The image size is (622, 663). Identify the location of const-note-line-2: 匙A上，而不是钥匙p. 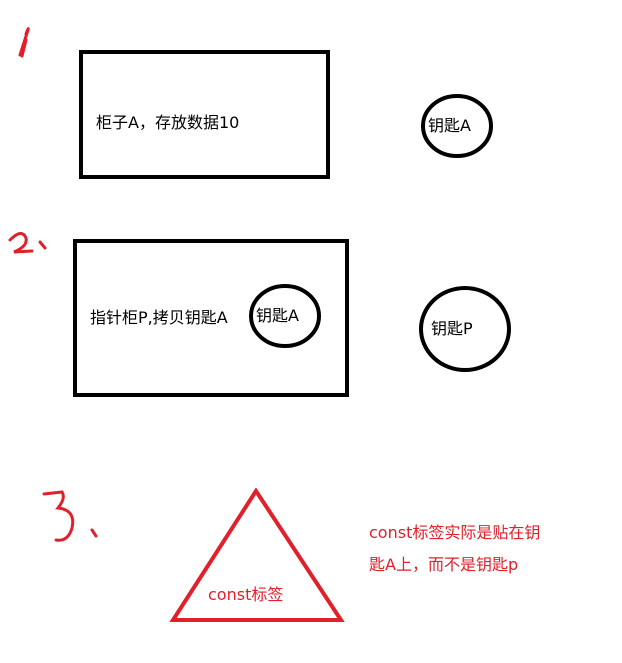
(444, 564).